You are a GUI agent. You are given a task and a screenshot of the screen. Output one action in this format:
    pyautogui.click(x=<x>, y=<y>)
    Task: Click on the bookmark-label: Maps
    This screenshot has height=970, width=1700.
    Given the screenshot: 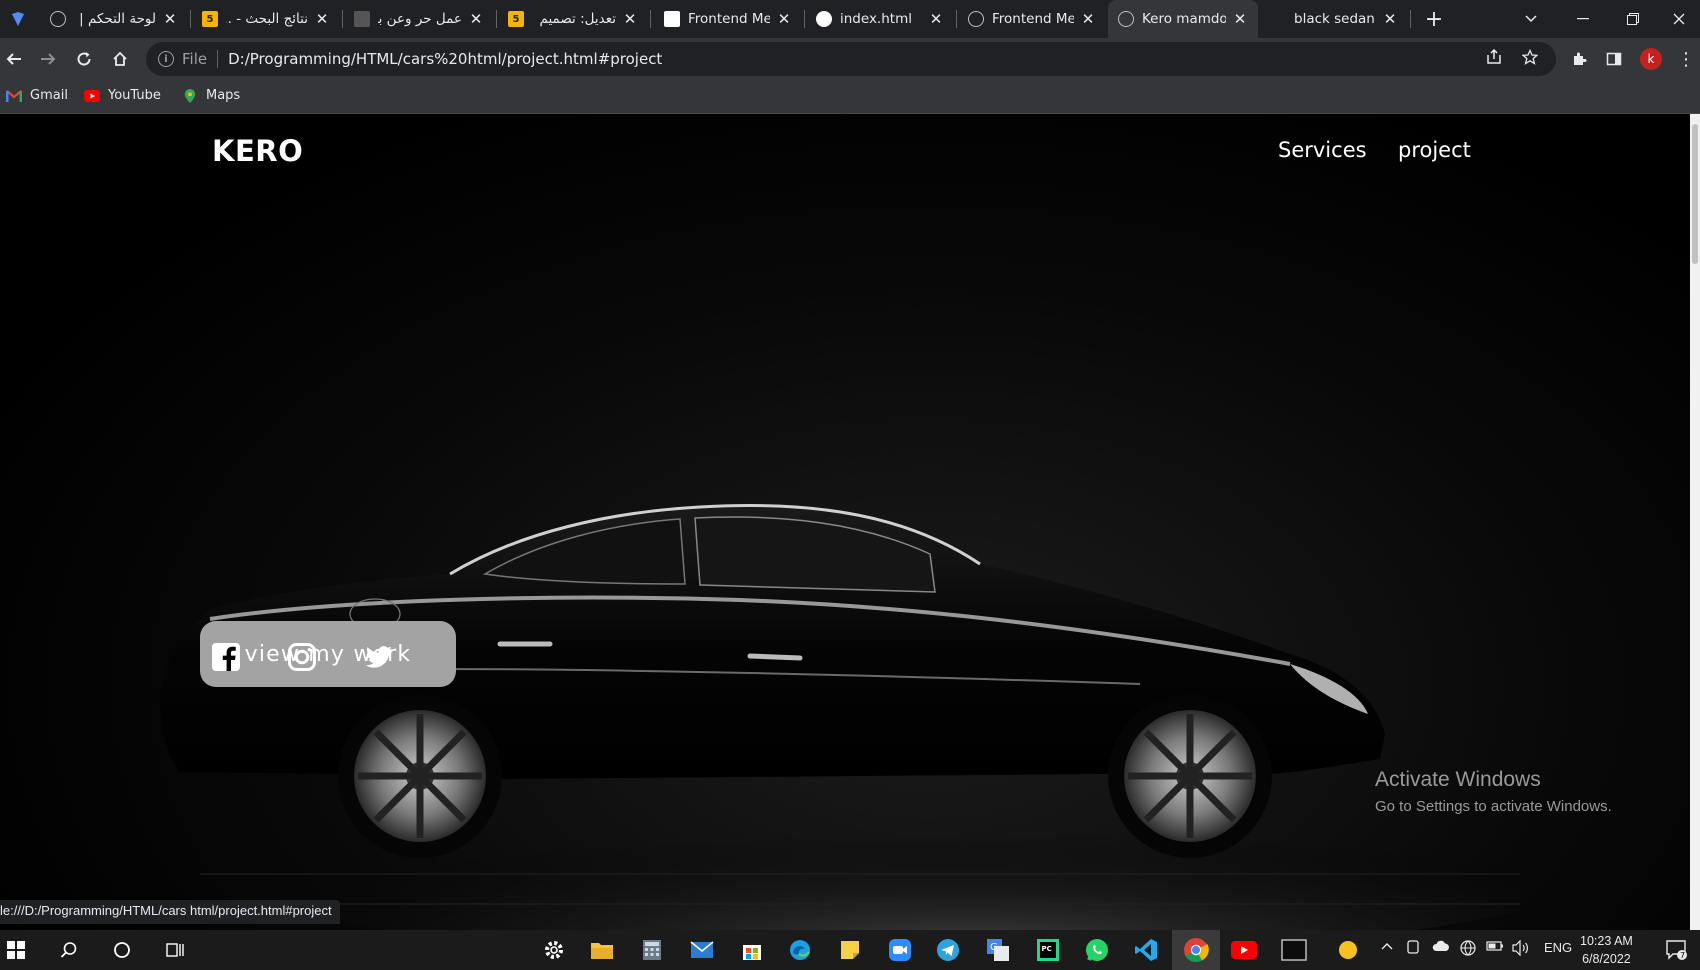 What is the action you would take?
    pyautogui.click(x=223, y=95)
    